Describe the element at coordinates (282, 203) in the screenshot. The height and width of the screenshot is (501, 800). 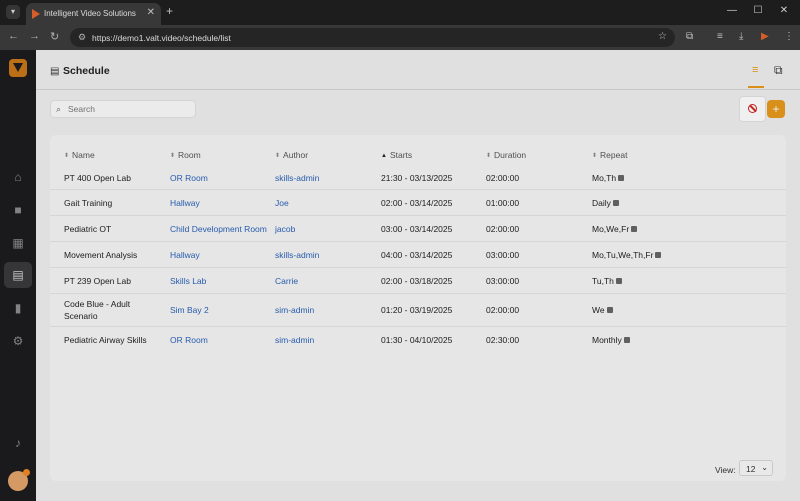
I see `cell-author-link: Joe` at that location.